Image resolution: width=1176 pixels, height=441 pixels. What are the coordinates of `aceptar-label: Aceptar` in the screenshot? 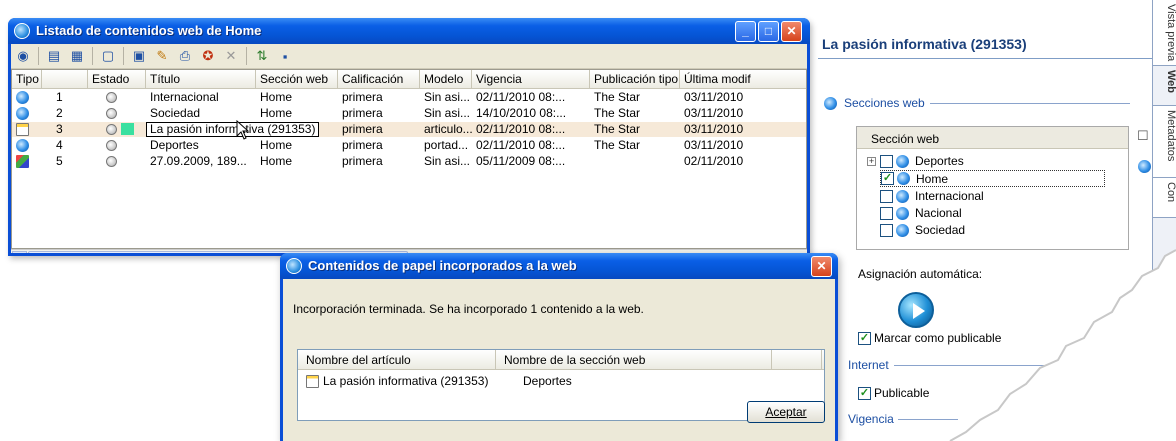 It's located at (786, 412).